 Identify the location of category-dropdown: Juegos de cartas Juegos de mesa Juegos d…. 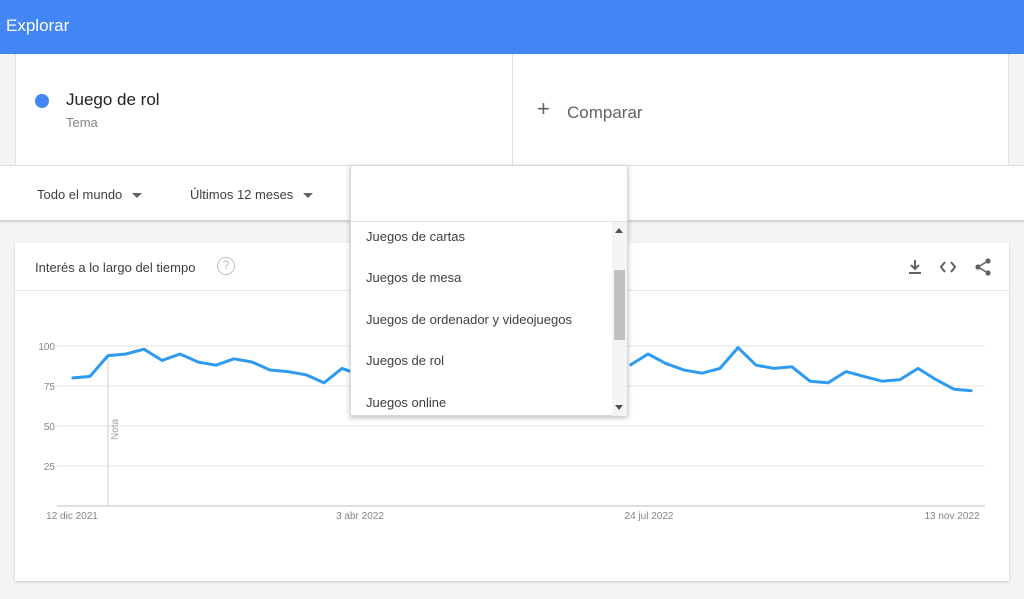
(489, 290).